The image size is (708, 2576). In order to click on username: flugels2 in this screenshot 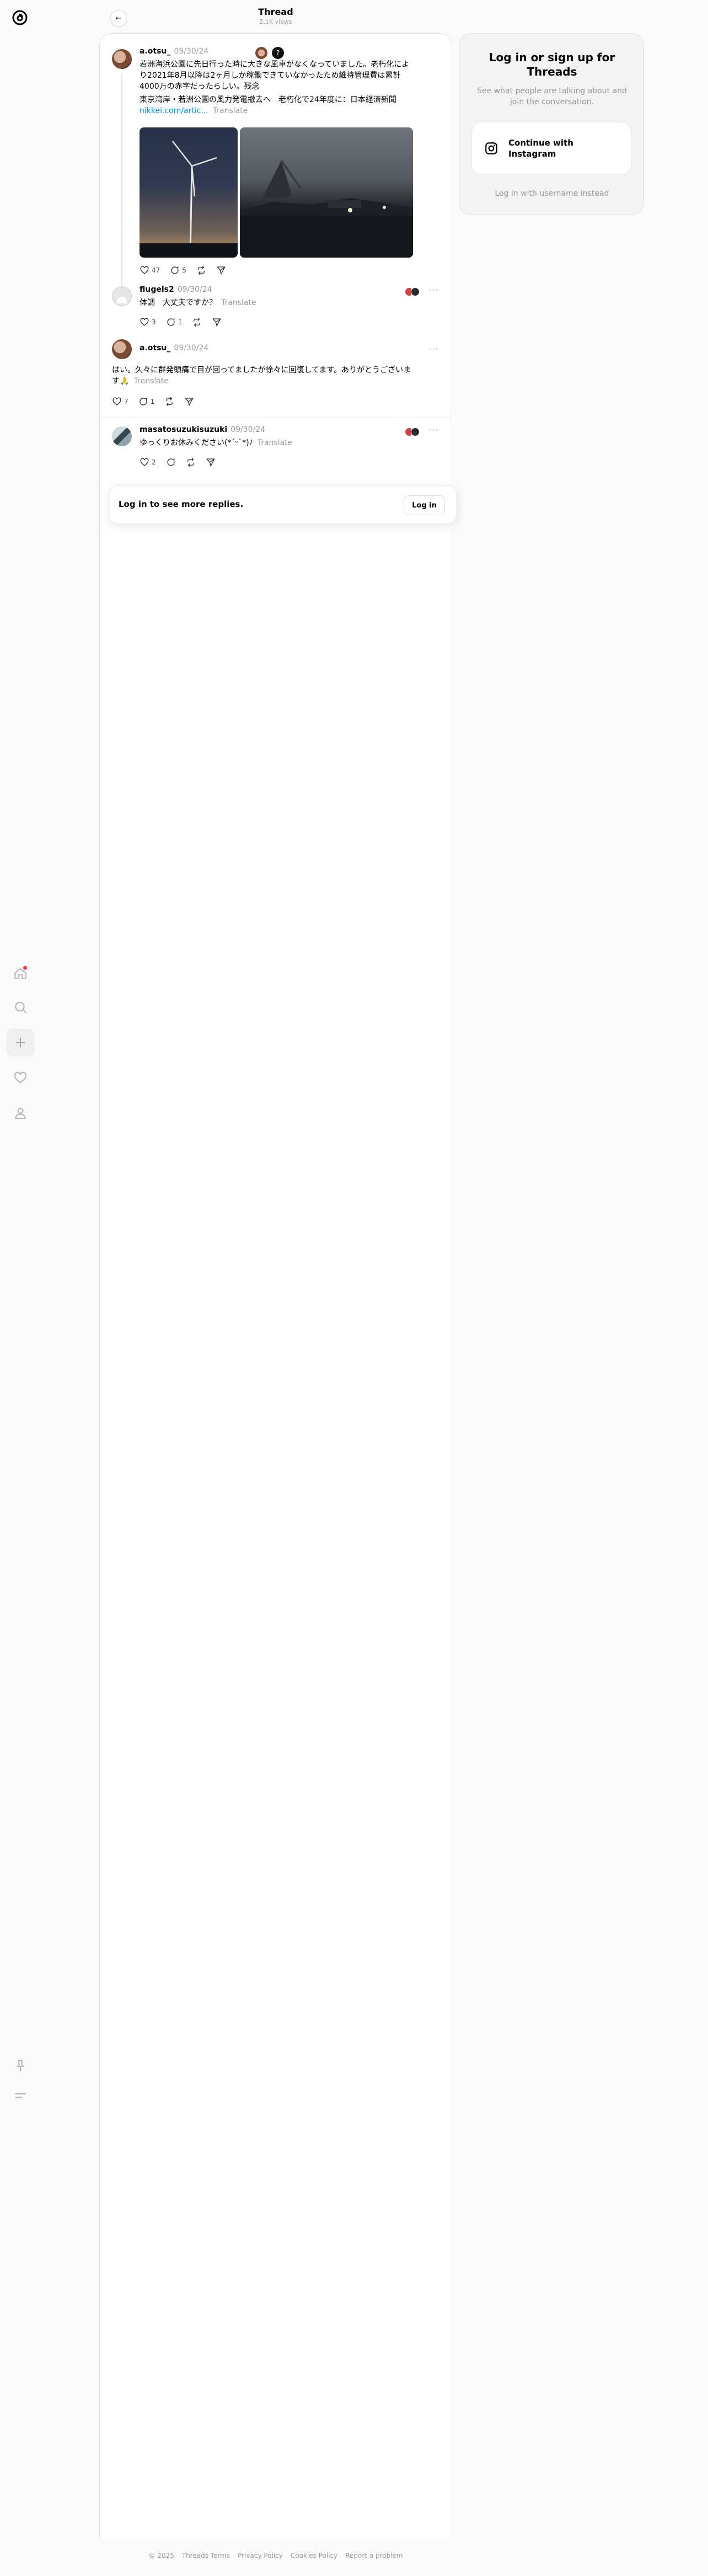, I will do `click(157, 289)`.